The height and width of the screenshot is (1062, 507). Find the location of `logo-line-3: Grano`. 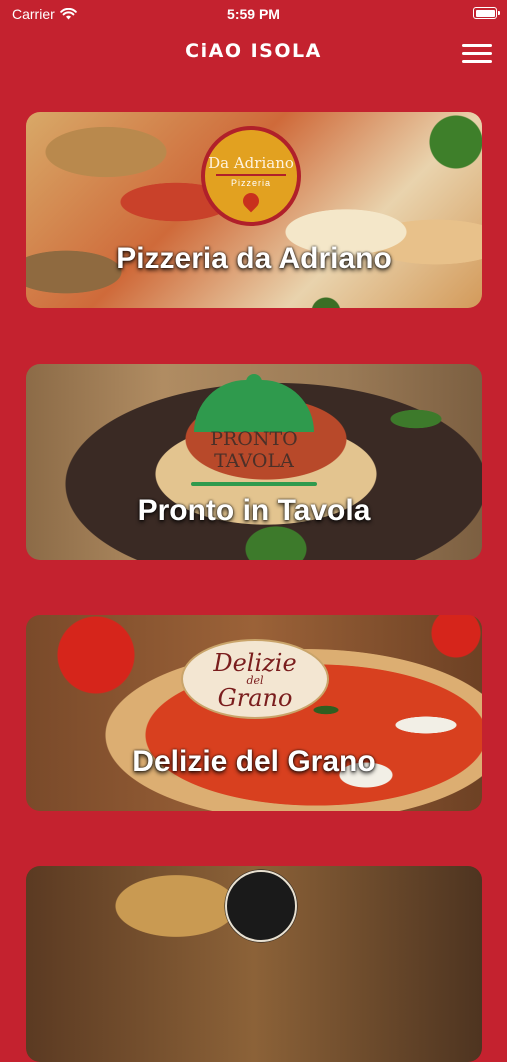

logo-line-3: Grano is located at coordinates (255, 698).